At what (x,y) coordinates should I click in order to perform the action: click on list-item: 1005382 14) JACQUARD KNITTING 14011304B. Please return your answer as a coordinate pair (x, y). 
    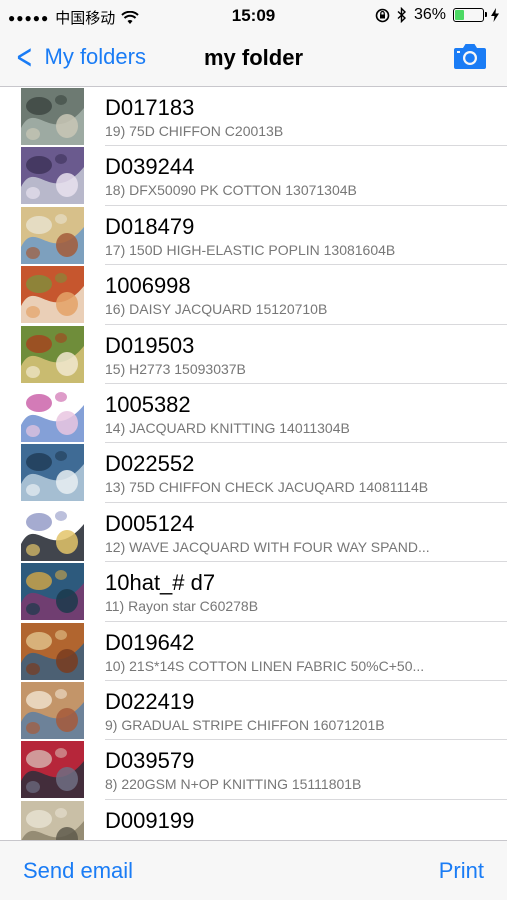
    Looking at the image, I should click on (253, 414).